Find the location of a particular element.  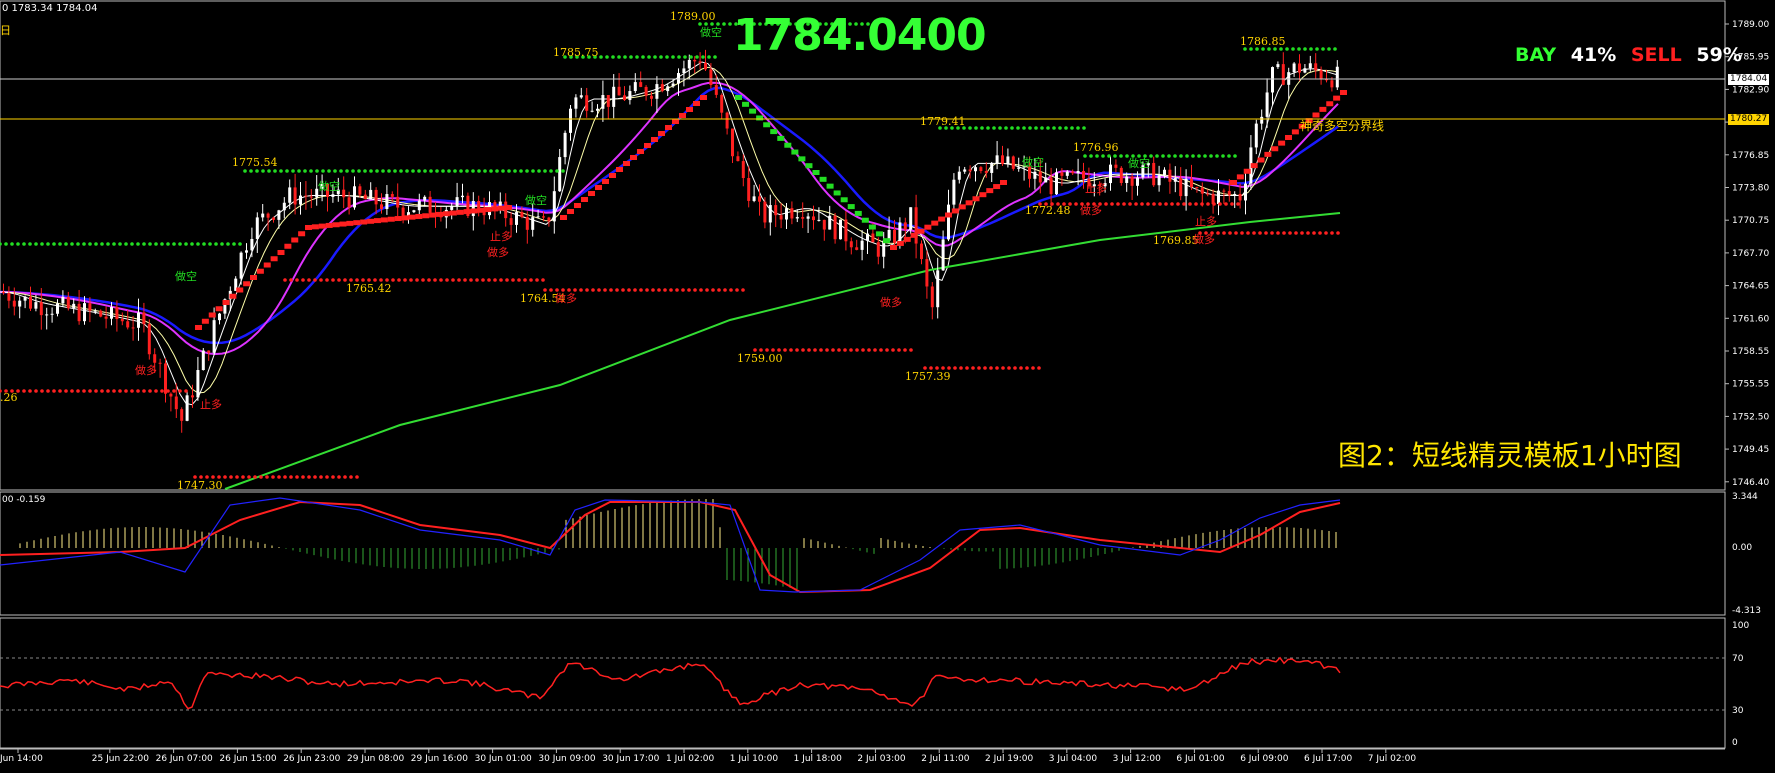

price-axis-tick: 1773.80 is located at coordinates (1750, 189).